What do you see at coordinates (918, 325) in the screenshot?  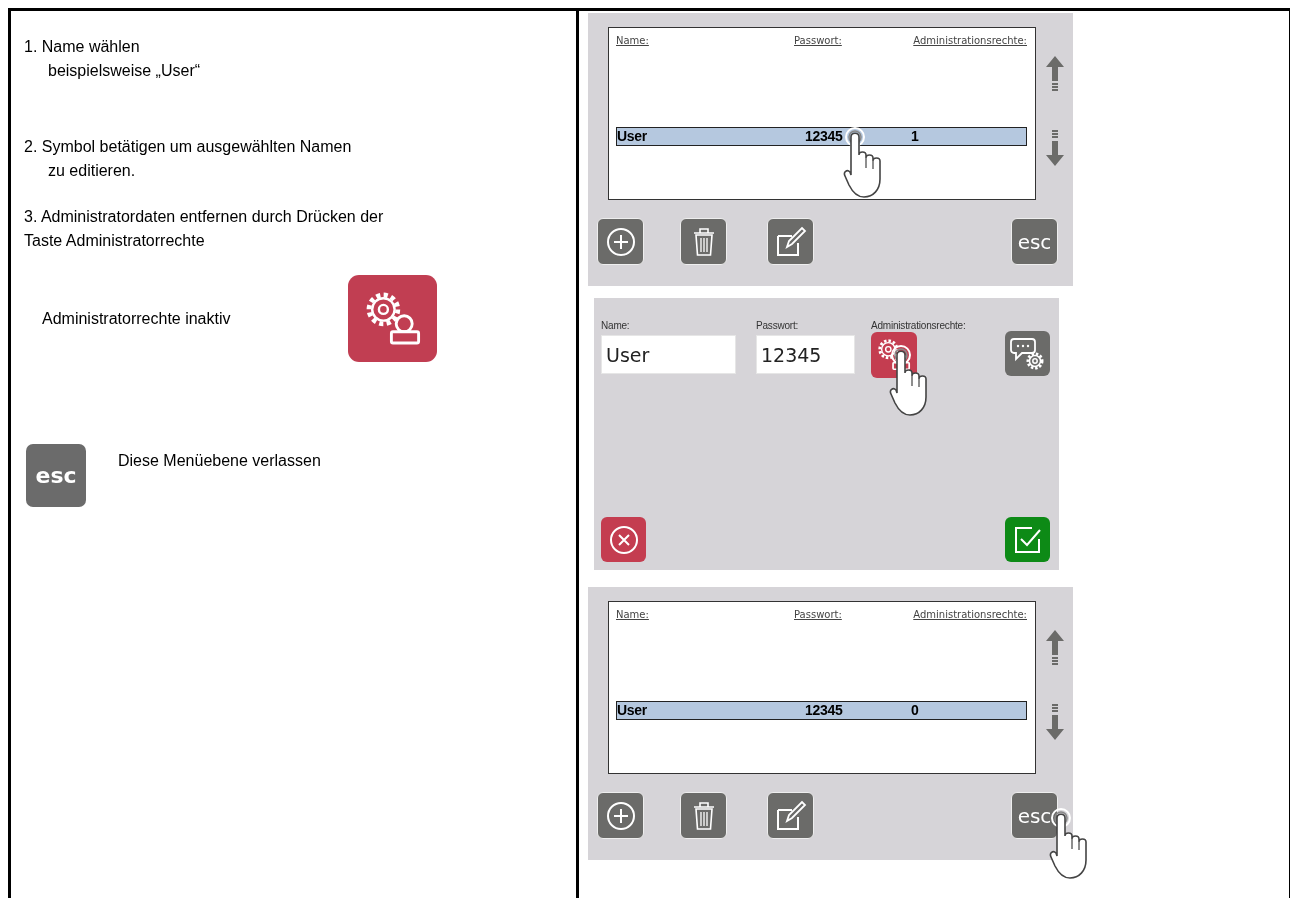 I see `field-label: Administrationsrechte:` at bounding box center [918, 325].